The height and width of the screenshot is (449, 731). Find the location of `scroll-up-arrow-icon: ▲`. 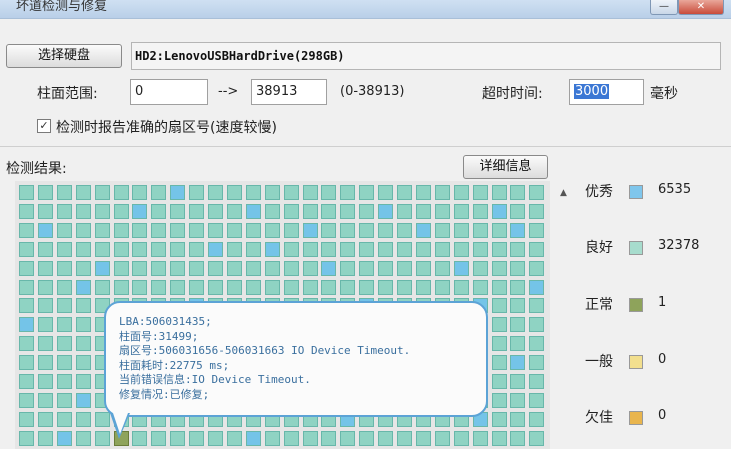

scroll-up-arrow-icon: ▲ is located at coordinates (563, 193).